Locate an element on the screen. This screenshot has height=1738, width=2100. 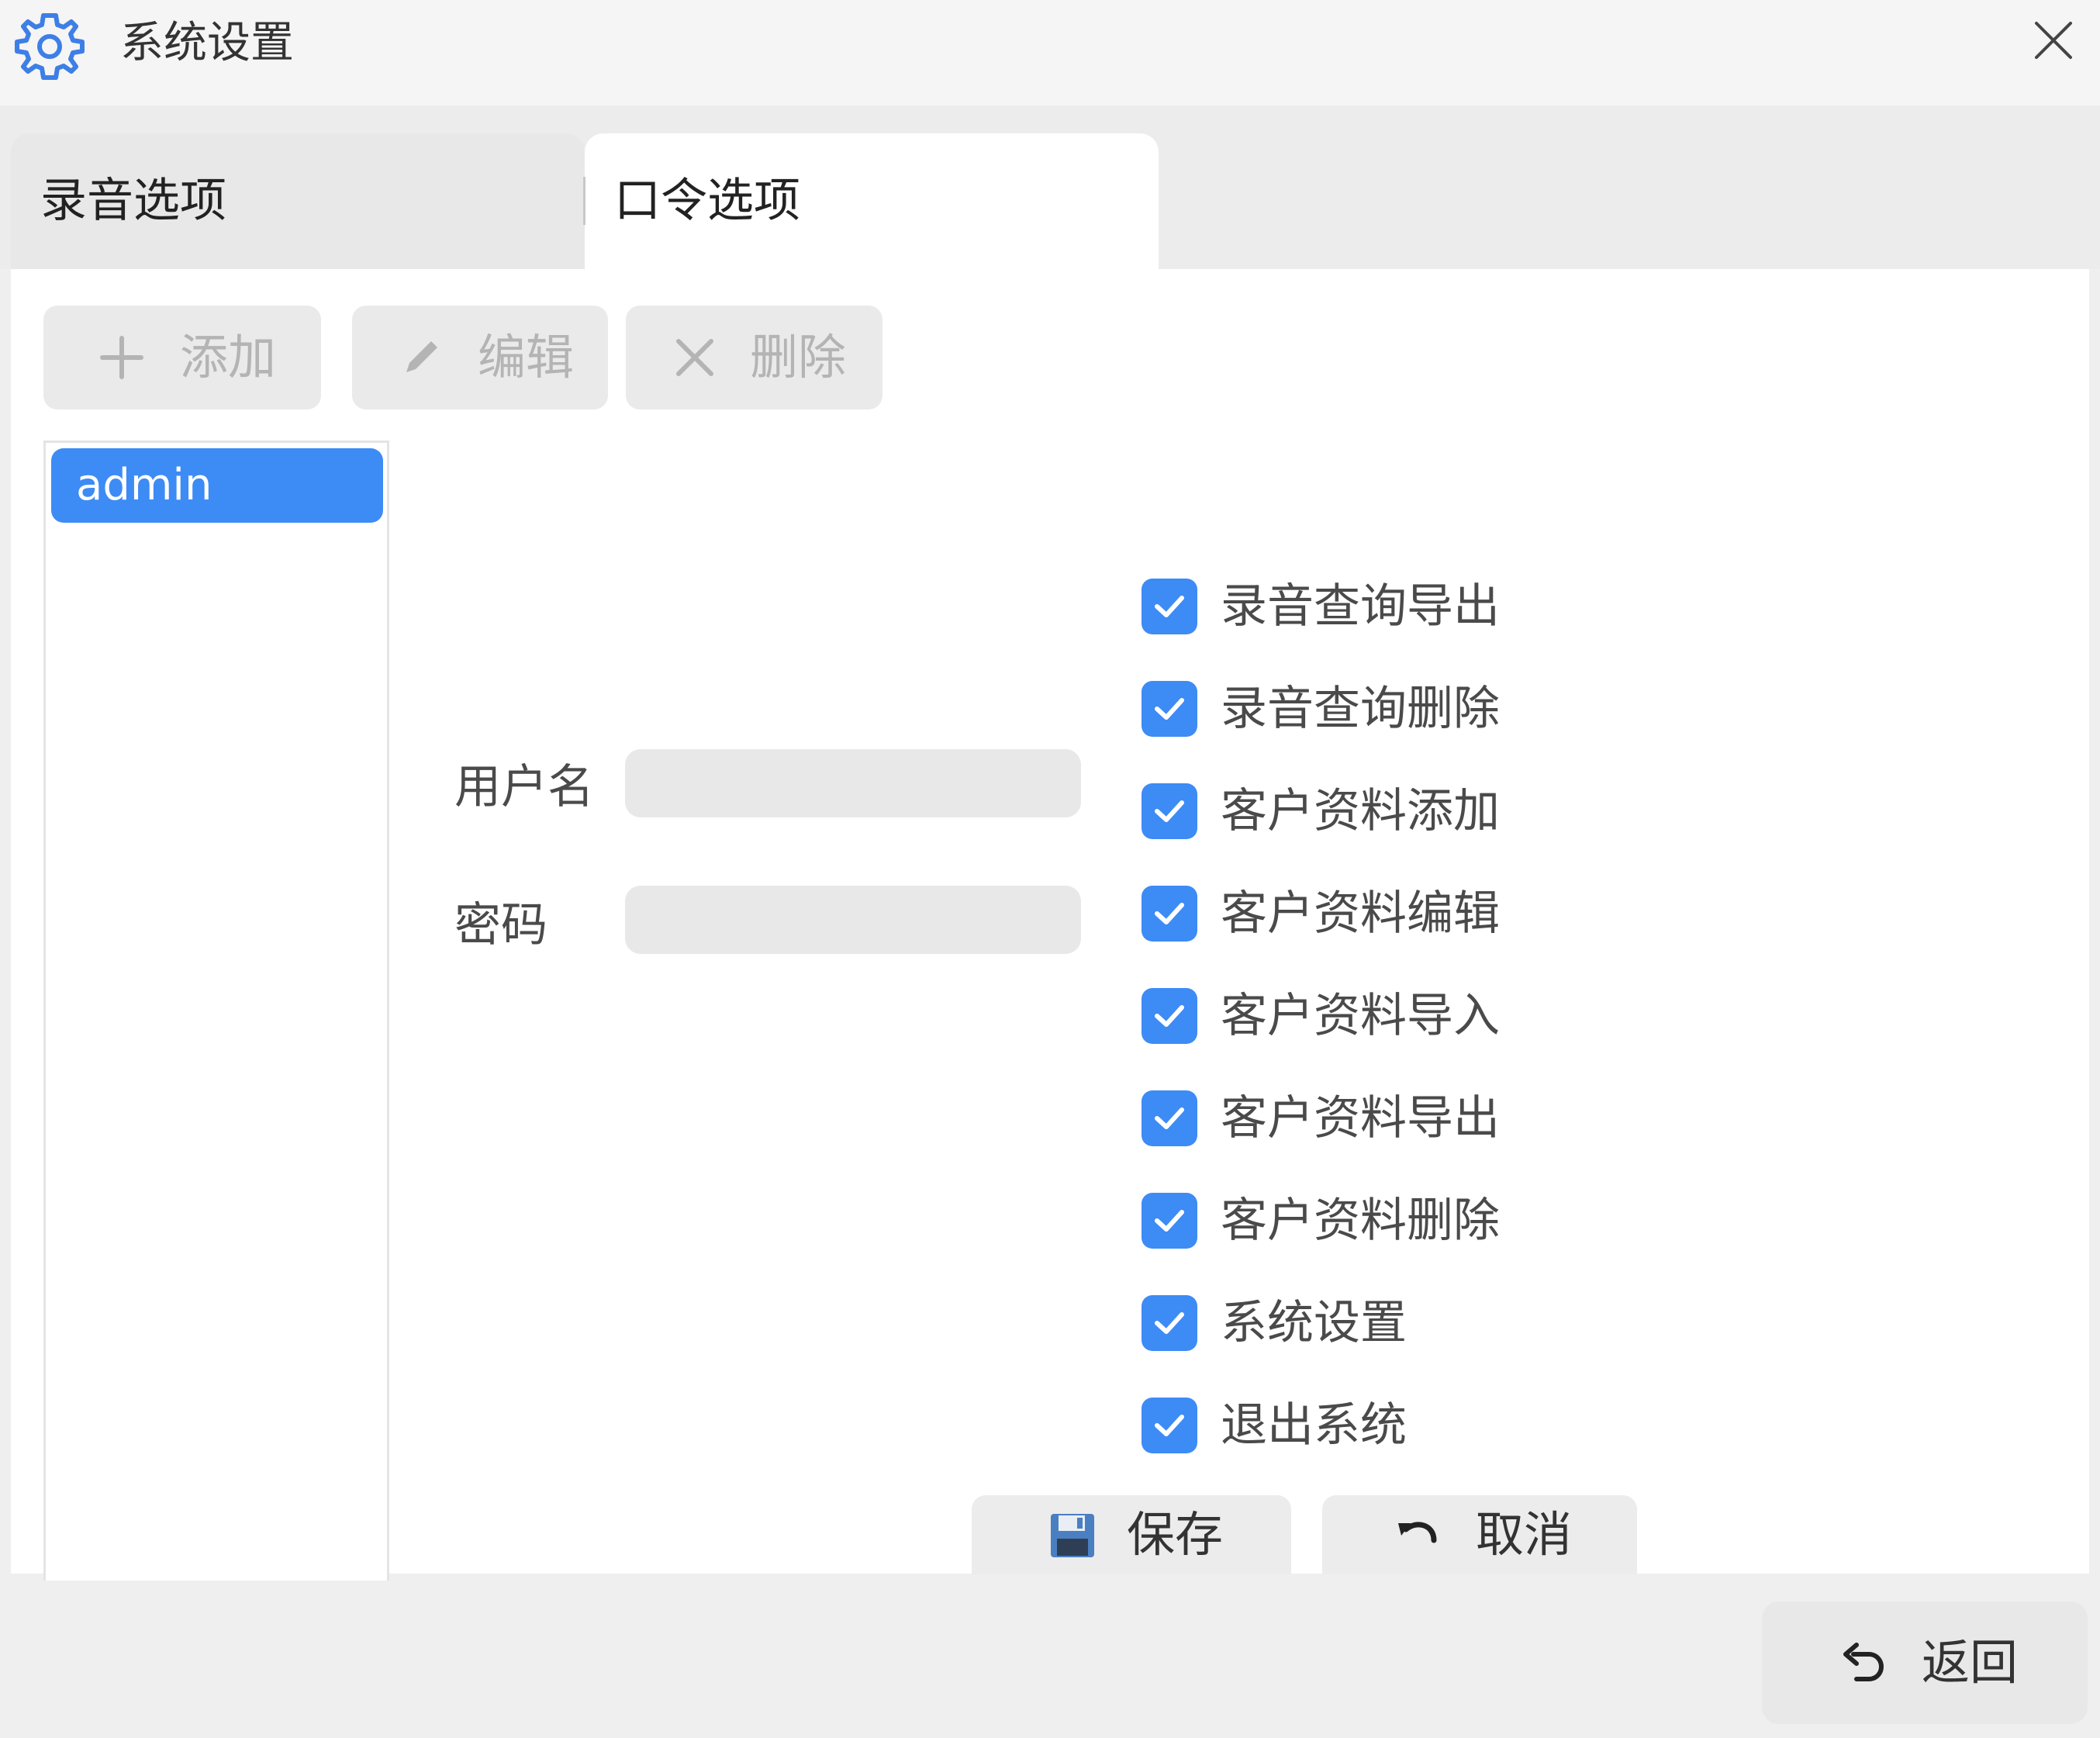
edit-button: 编辑 is located at coordinates (480, 357).